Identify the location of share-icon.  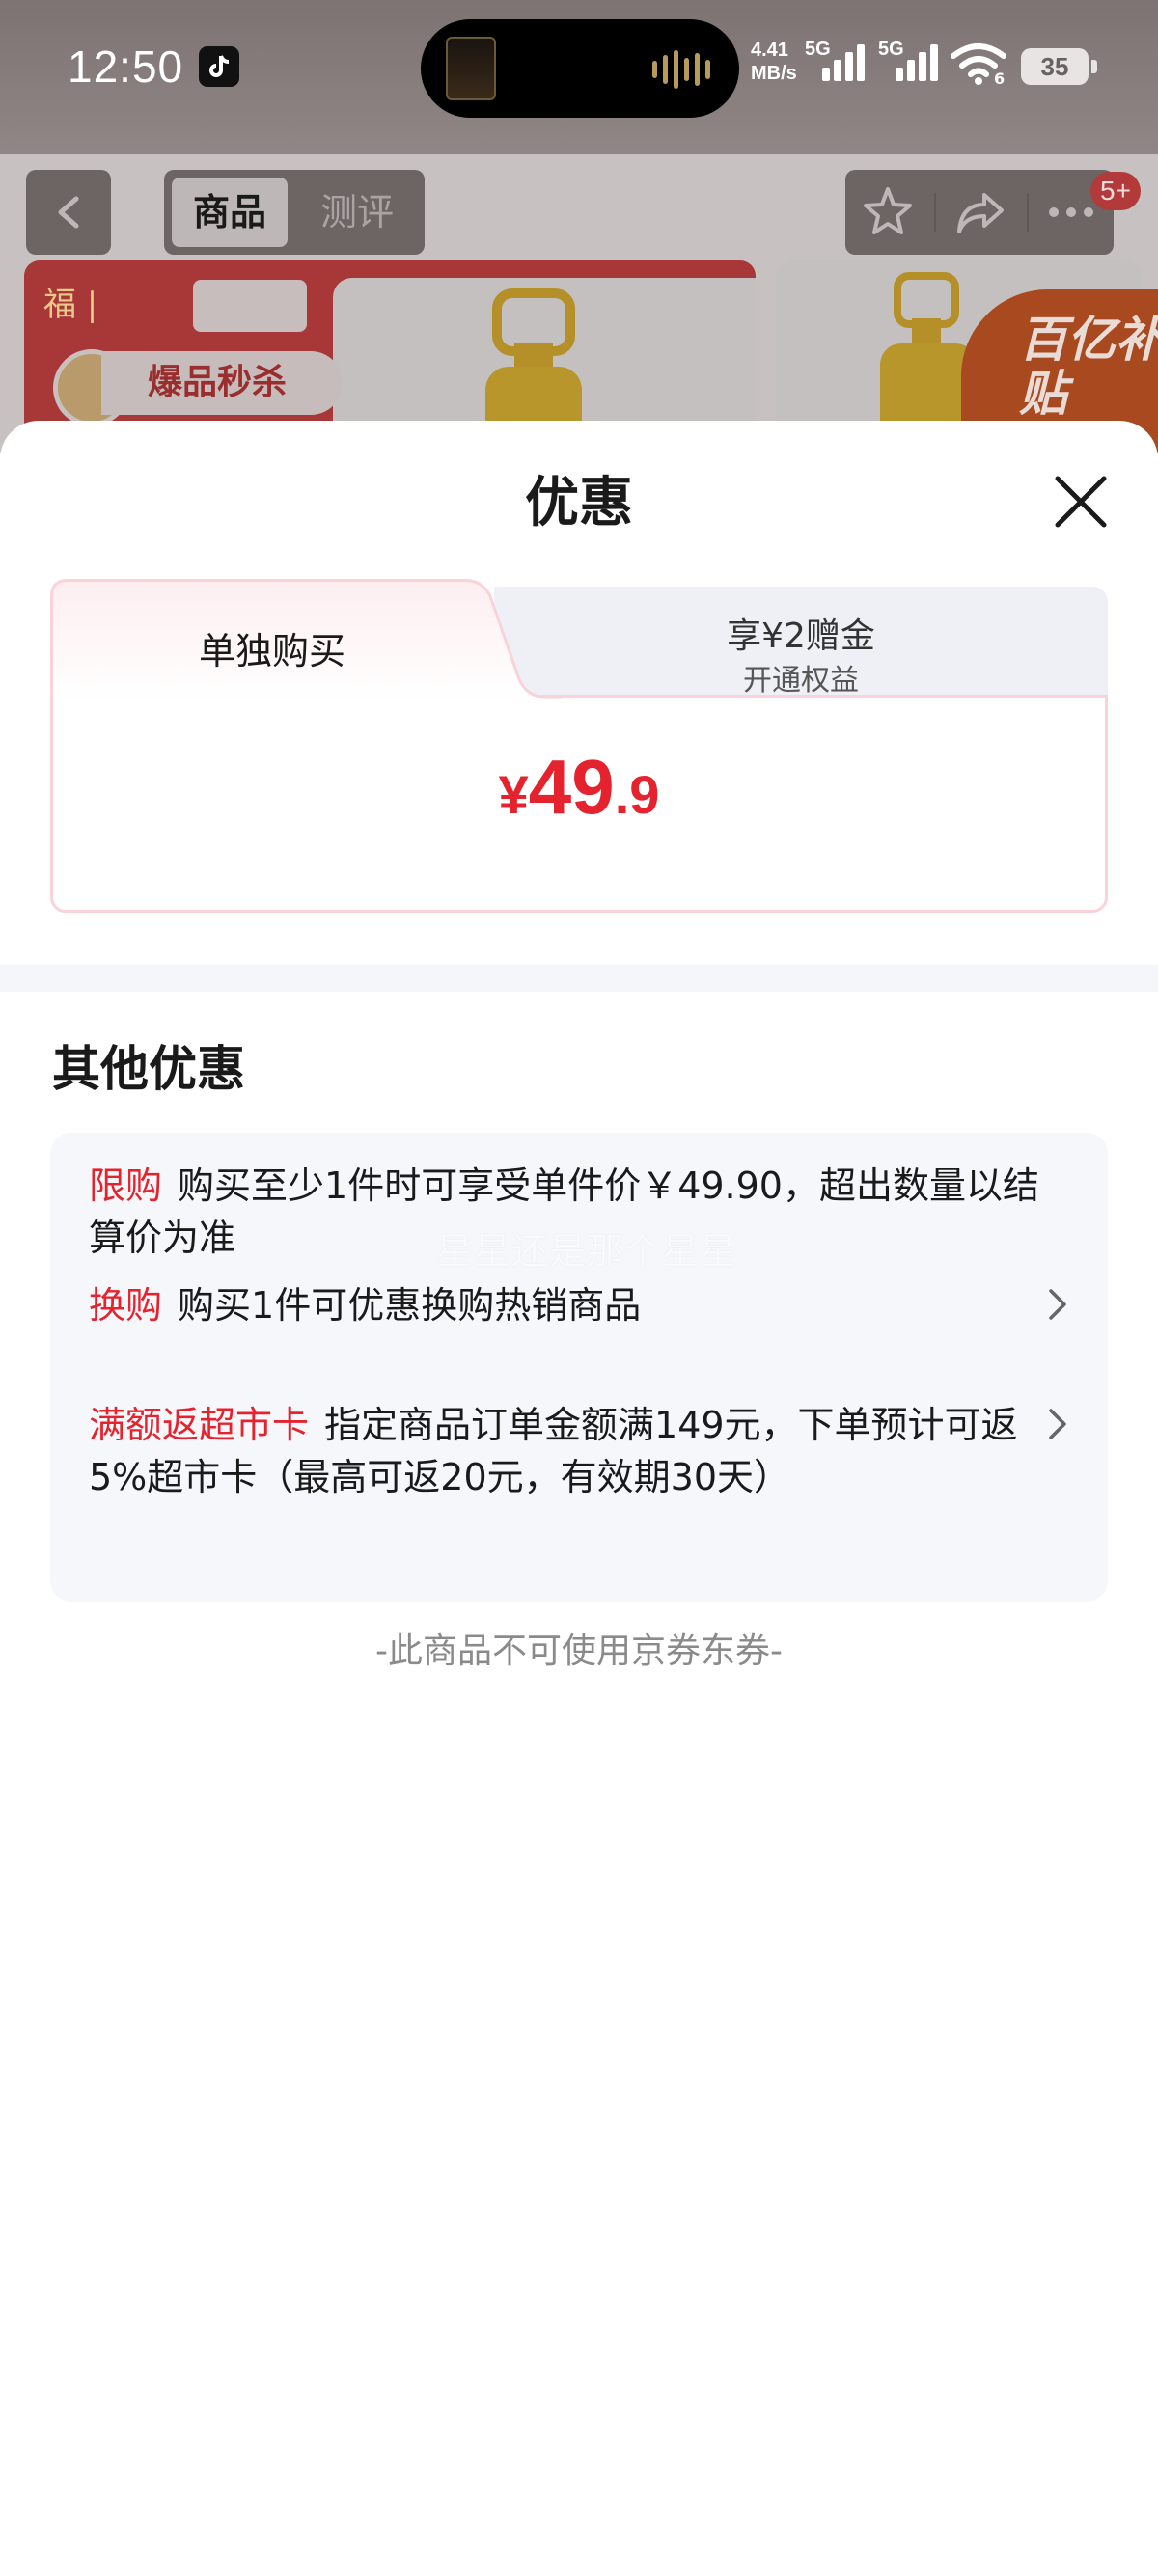
(980, 213).